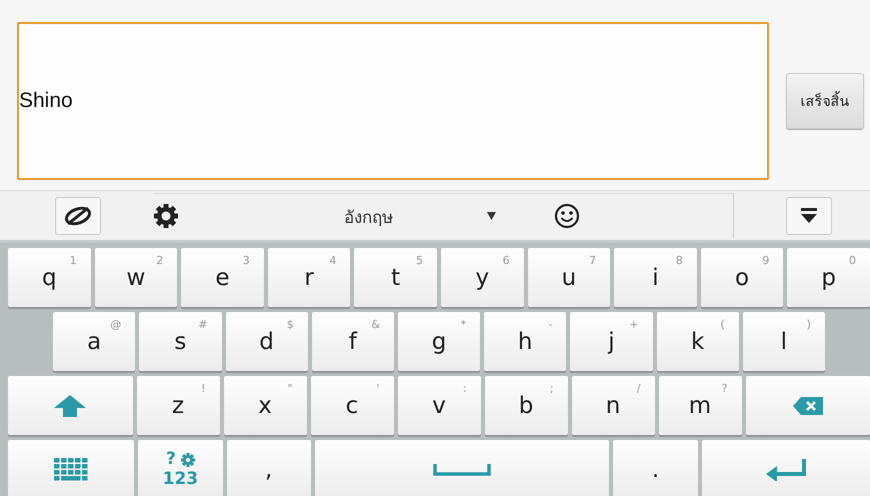  I want to click on letter-key: g *, so click(439, 341).